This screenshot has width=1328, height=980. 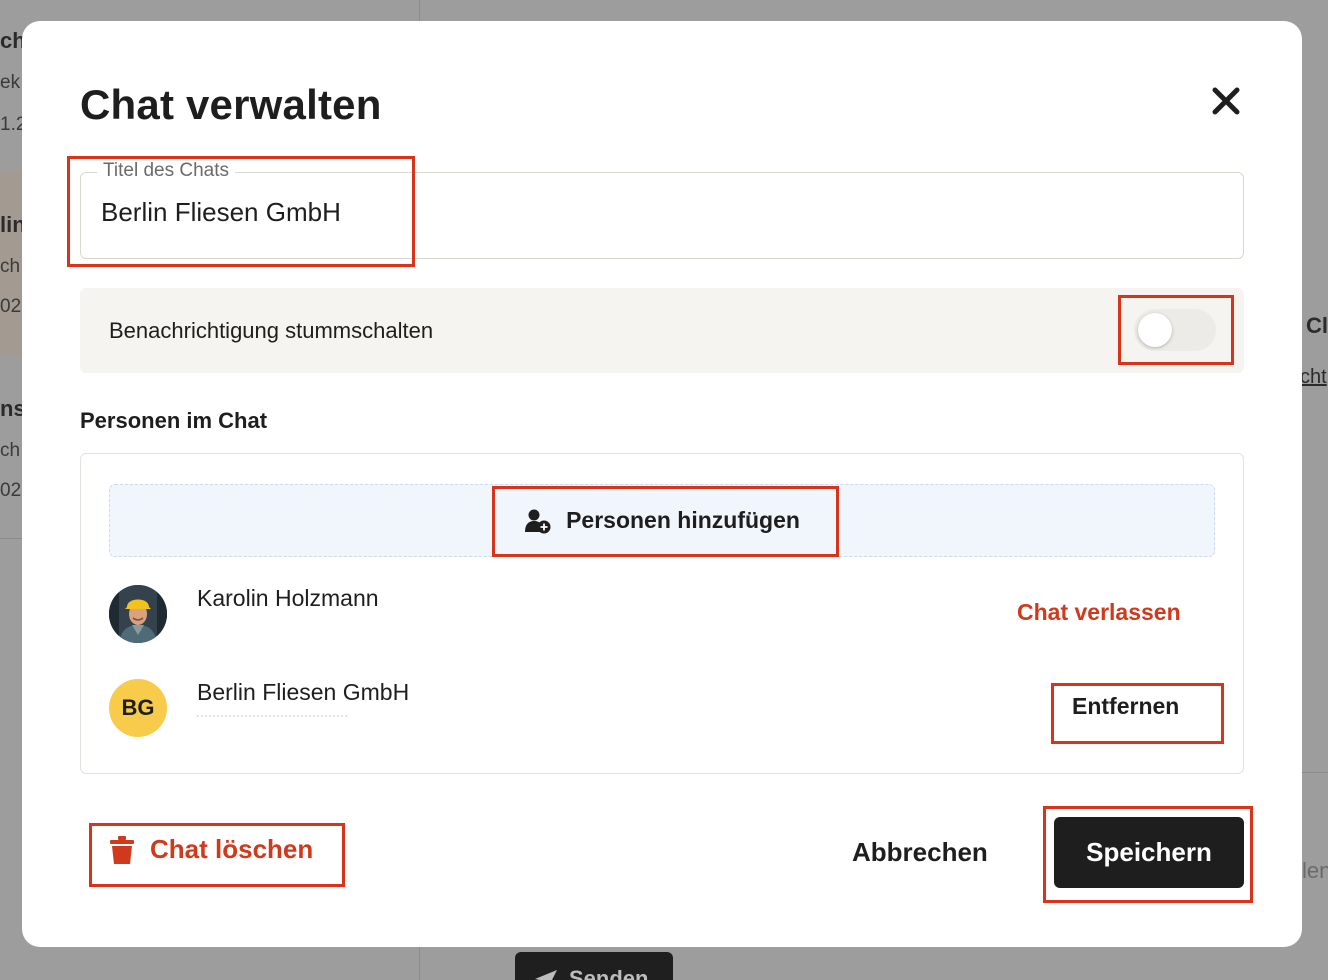 I want to click on background-send-label: Senden, so click(x=609, y=973).